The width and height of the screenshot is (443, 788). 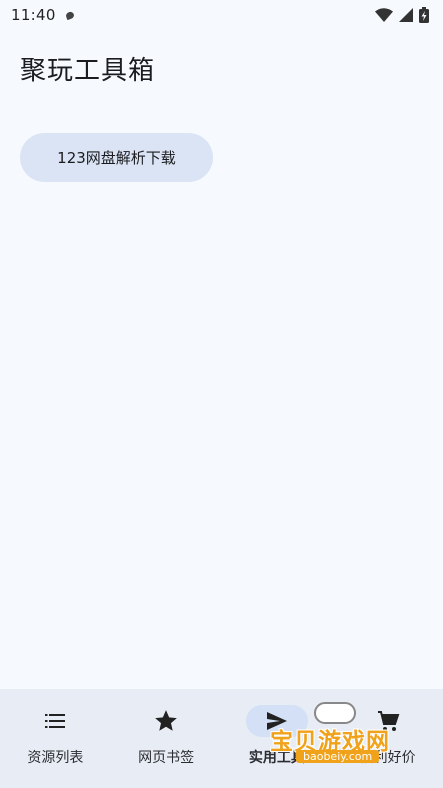 What do you see at coordinates (33, 15) in the screenshot?
I see `status-time: 11:40` at bounding box center [33, 15].